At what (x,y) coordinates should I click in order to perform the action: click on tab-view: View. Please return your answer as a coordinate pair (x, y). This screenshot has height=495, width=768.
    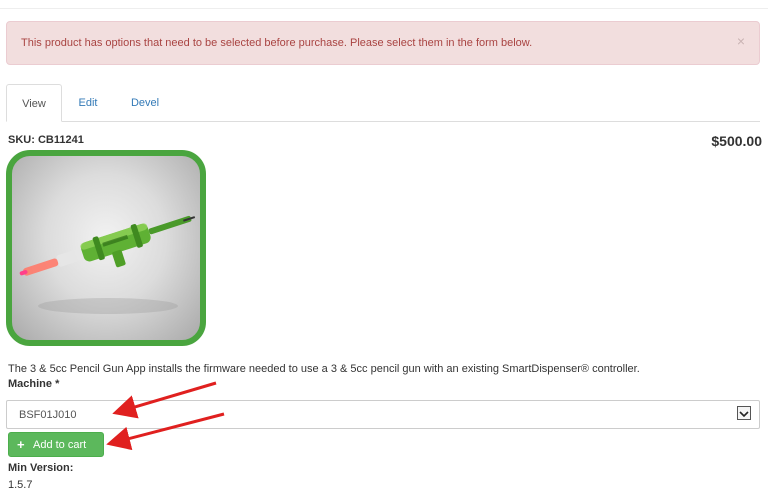
    Looking at the image, I should click on (34, 103).